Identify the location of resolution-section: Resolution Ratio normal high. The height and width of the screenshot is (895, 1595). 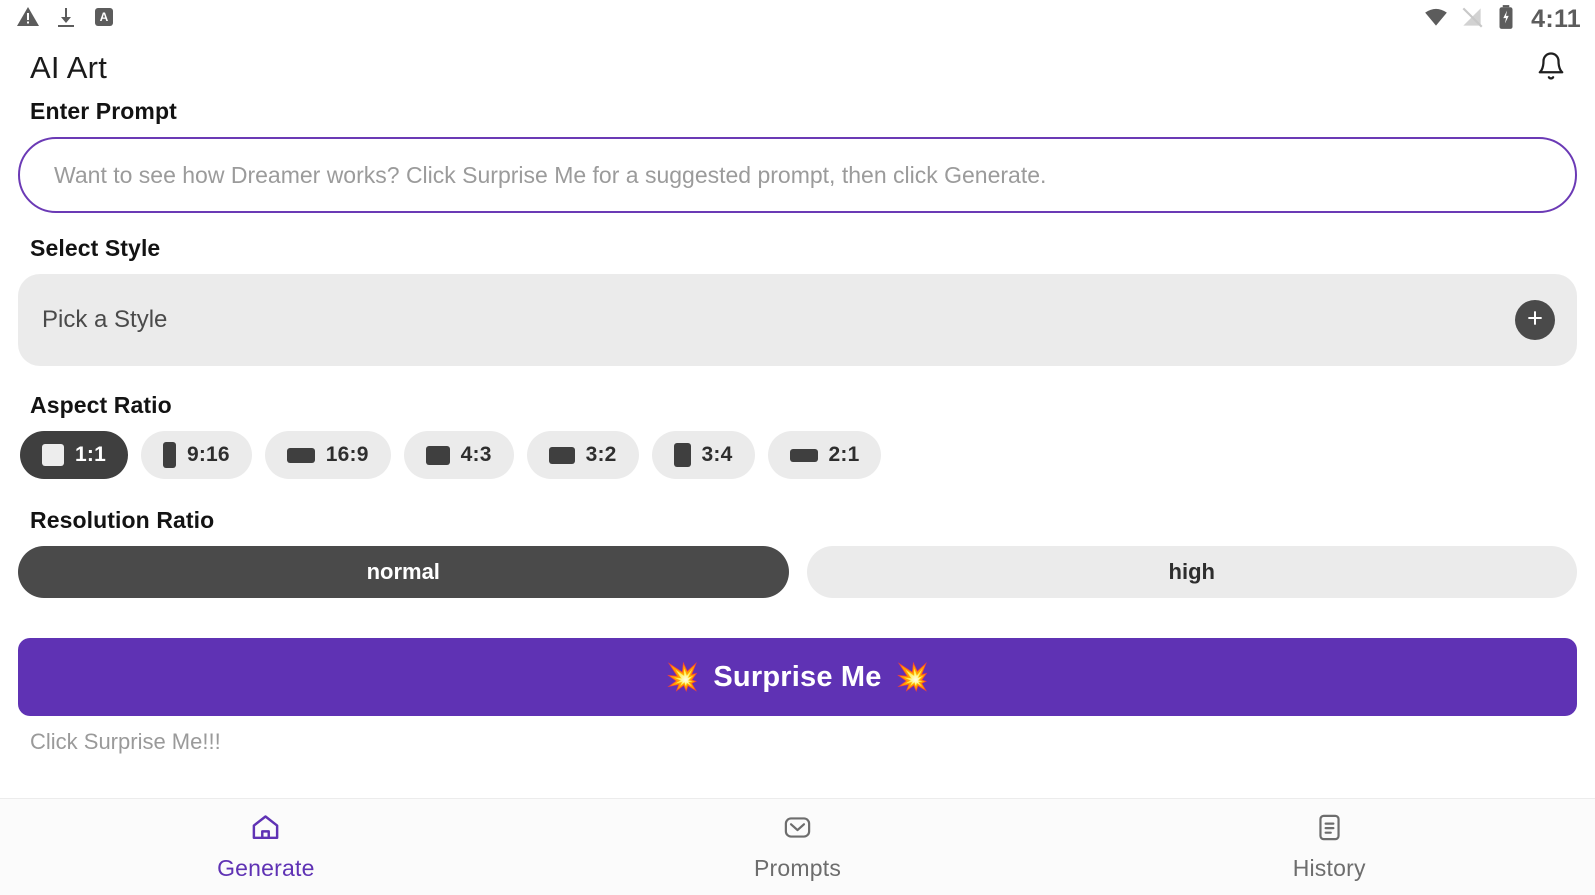
(797, 552).